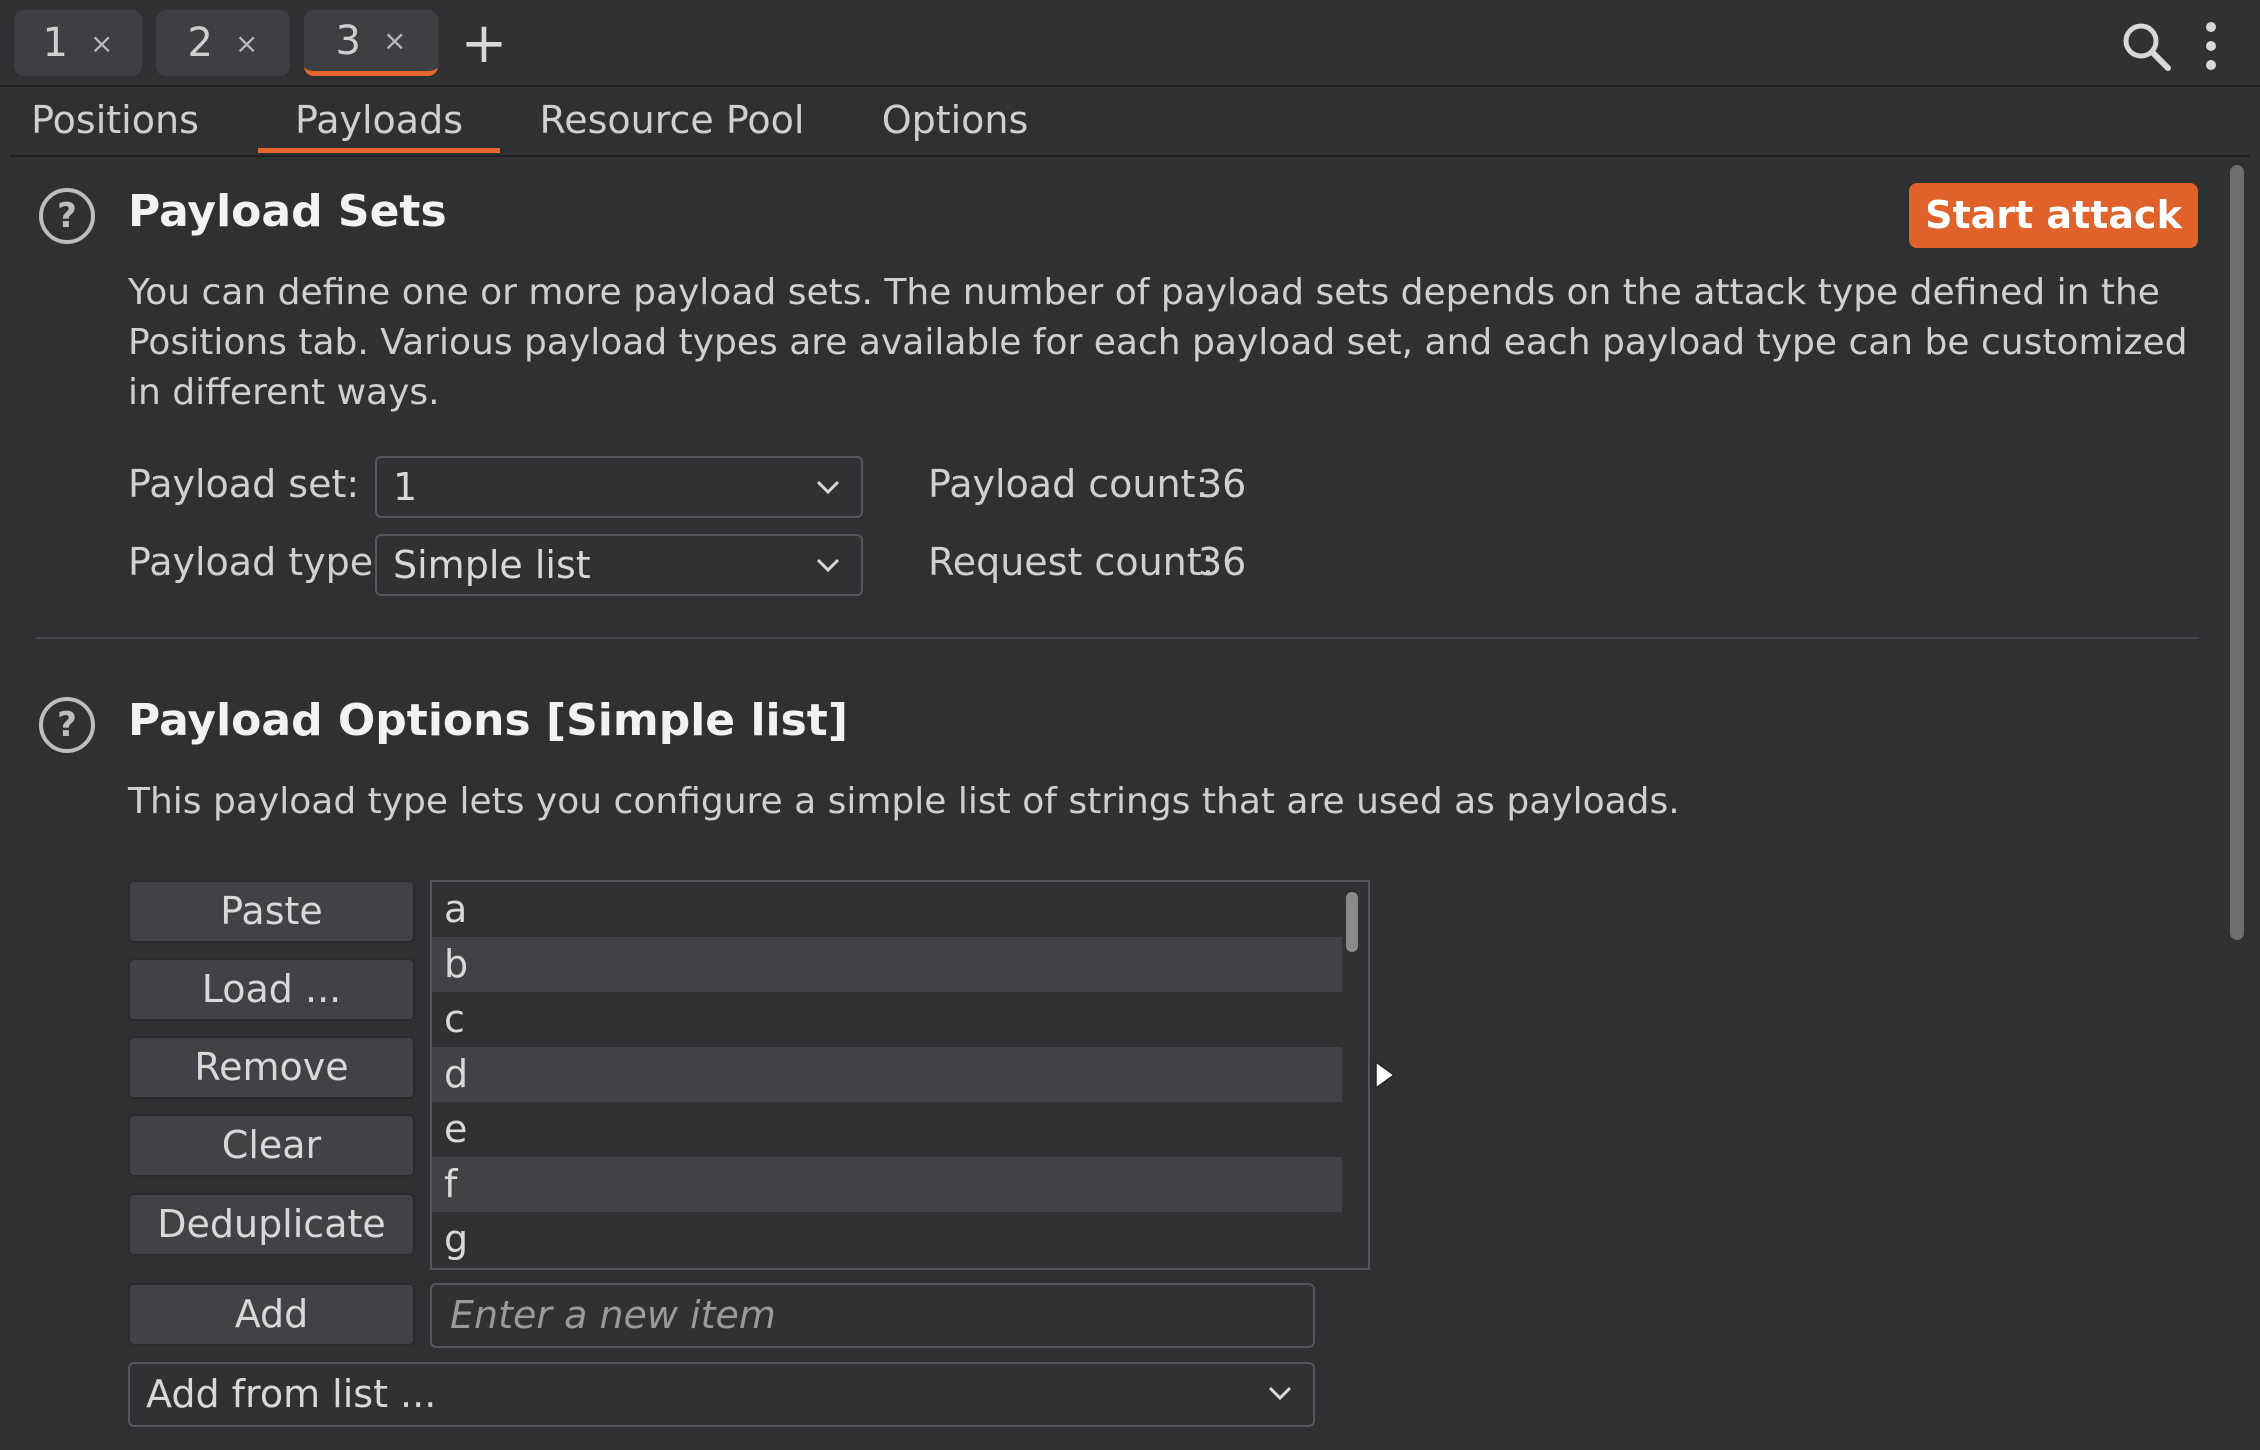 The width and height of the screenshot is (2260, 1450). I want to click on search-icon, so click(2146, 46).